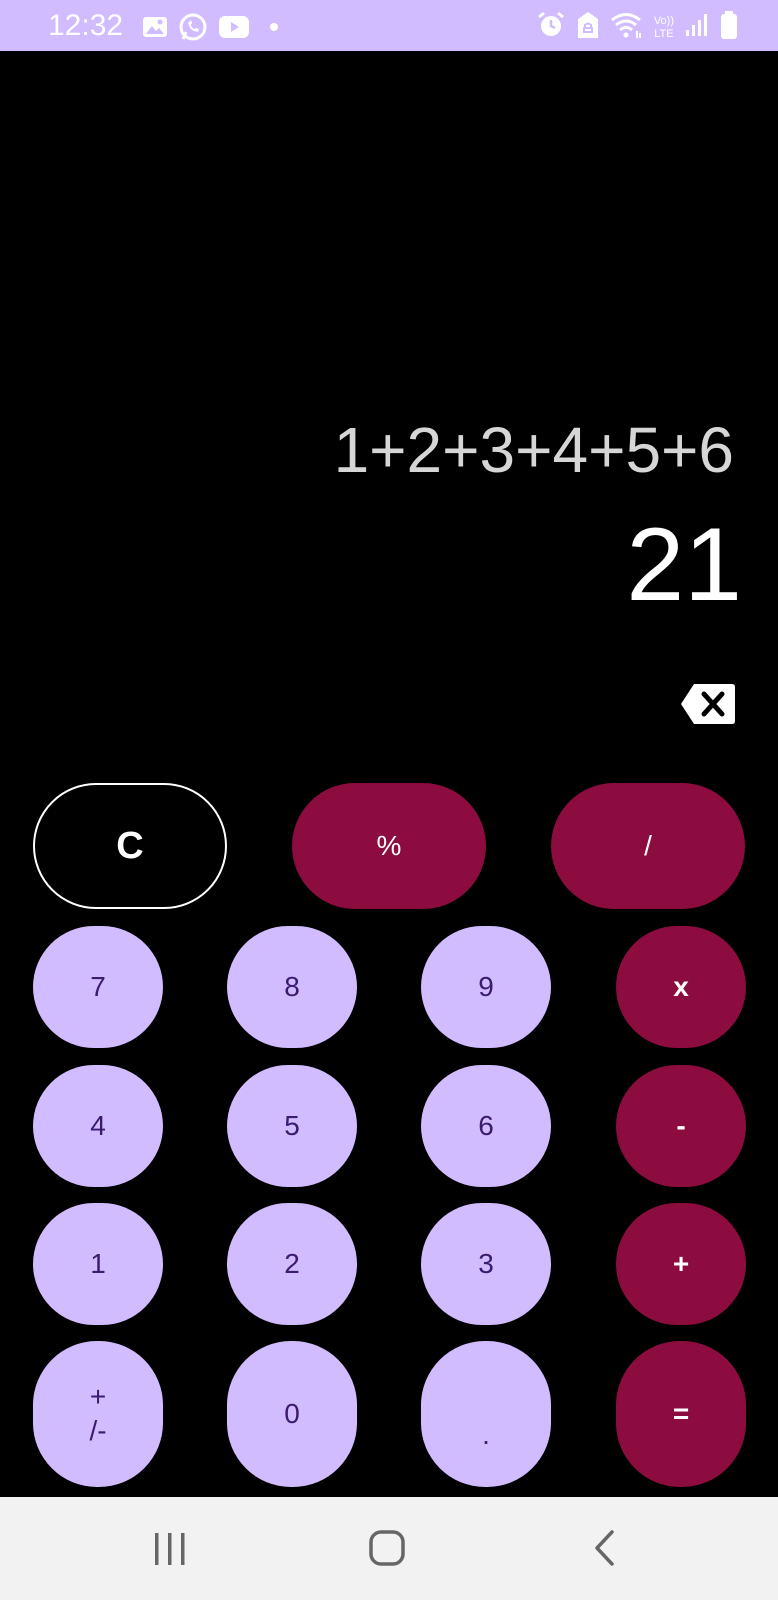 The height and width of the screenshot is (1600, 778). I want to click on back-icon, so click(604, 1548).